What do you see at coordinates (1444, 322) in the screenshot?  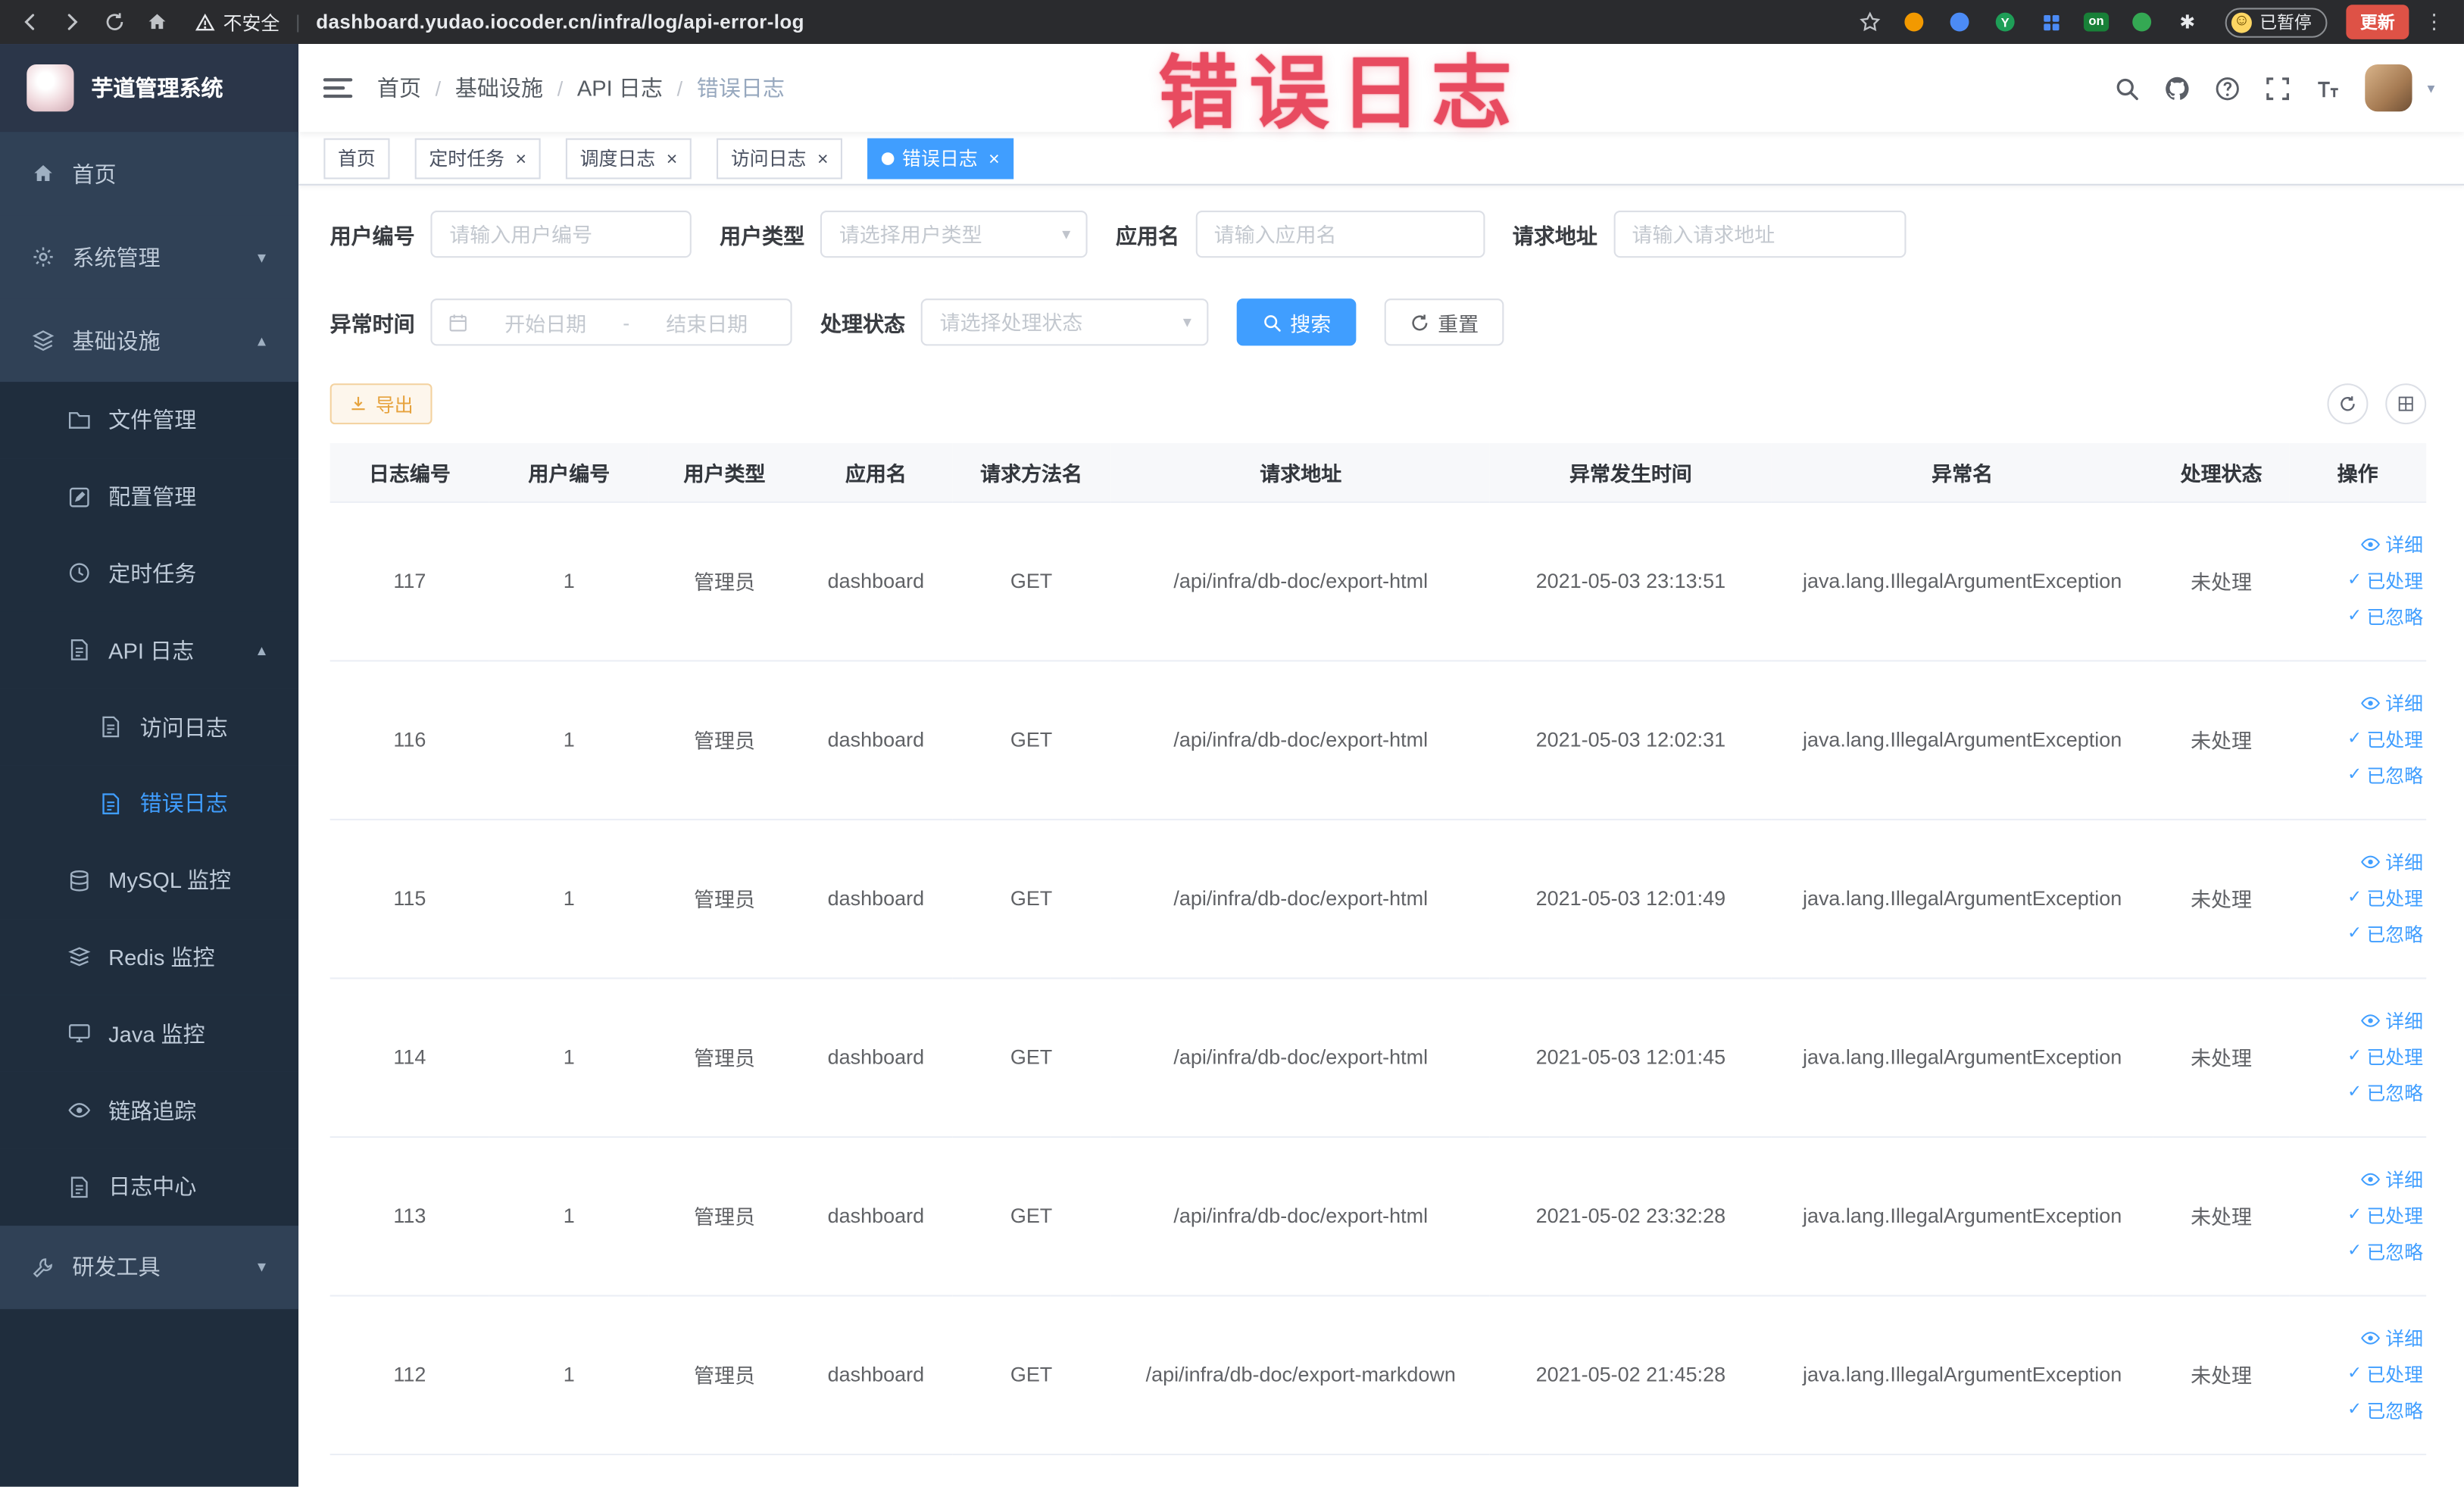 I see `reset-button: 重置` at bounding box center [1444, 322].